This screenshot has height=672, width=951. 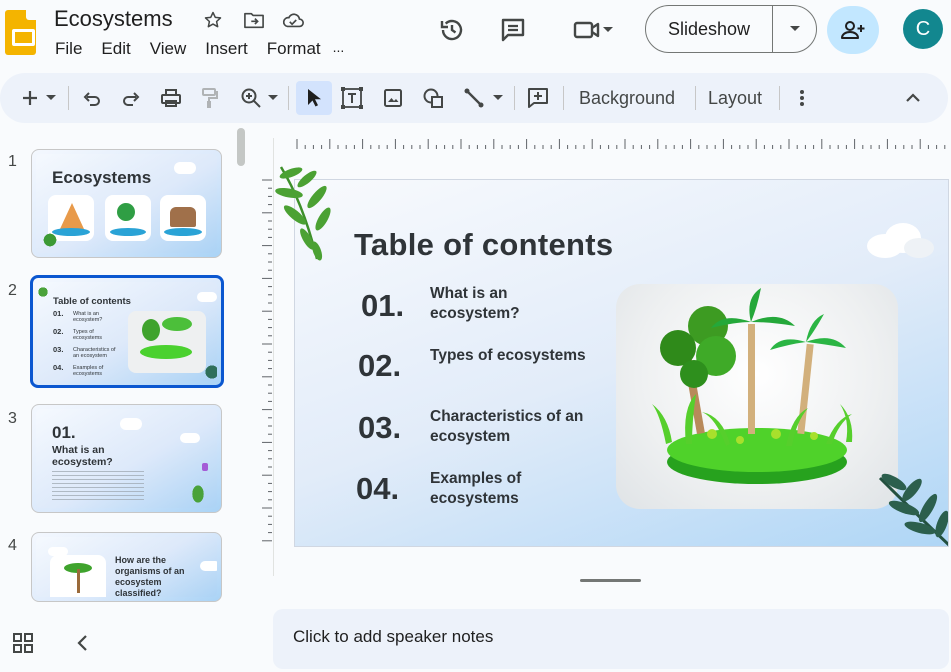 What do you see at coordinates (382, 306) in the screenshot?
I see `toc-number-1: 01.` at bounding box center [382, 306].